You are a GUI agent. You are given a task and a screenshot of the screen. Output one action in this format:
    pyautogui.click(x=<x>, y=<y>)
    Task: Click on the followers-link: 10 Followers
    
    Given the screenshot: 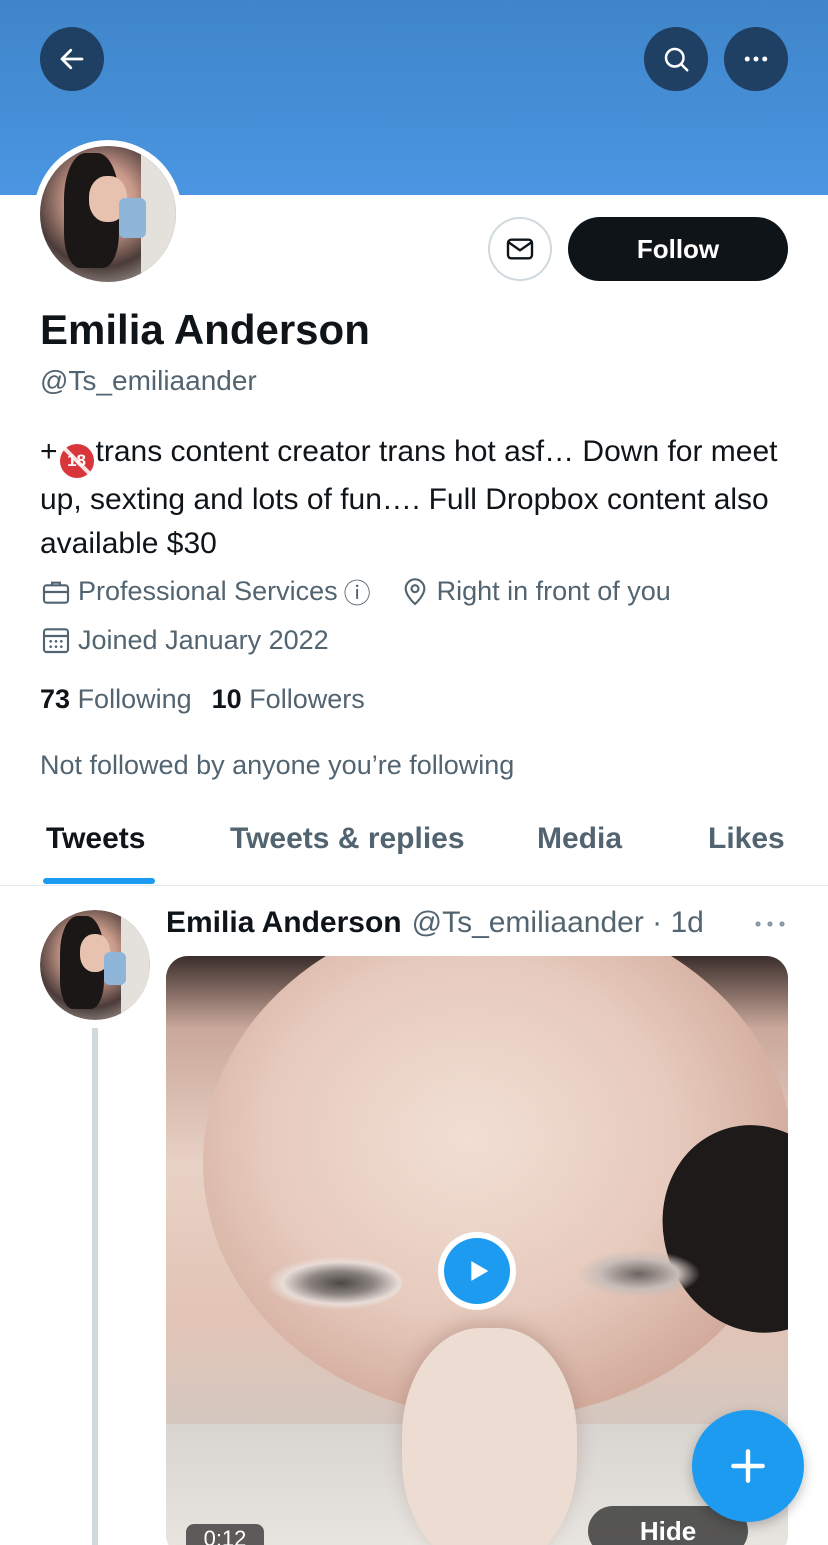 What is the action you would take?
    pyautogui.click(x=288, y=699)
    